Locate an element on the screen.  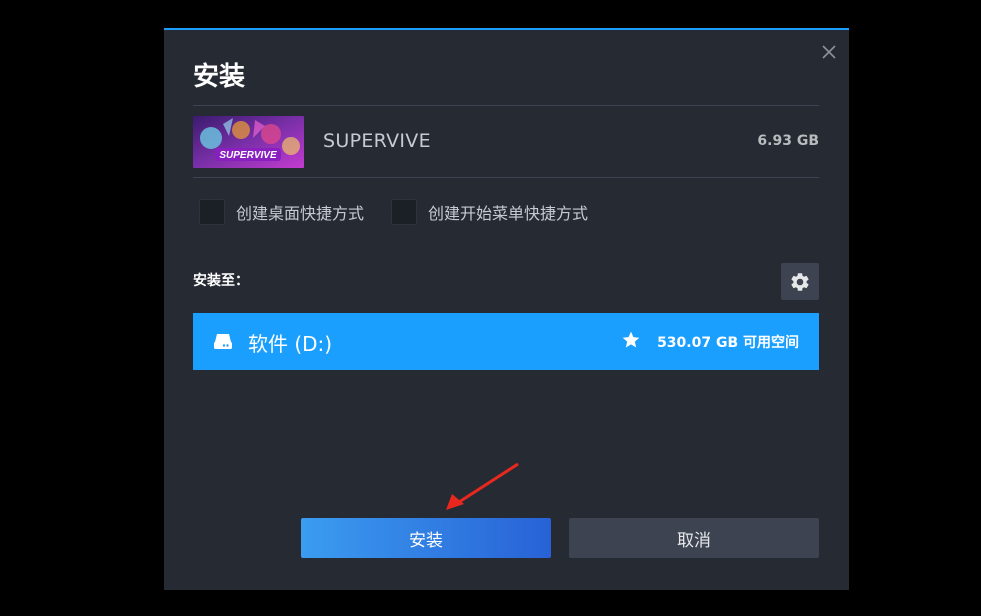
gear-icon is located at coordinates (800, 281).